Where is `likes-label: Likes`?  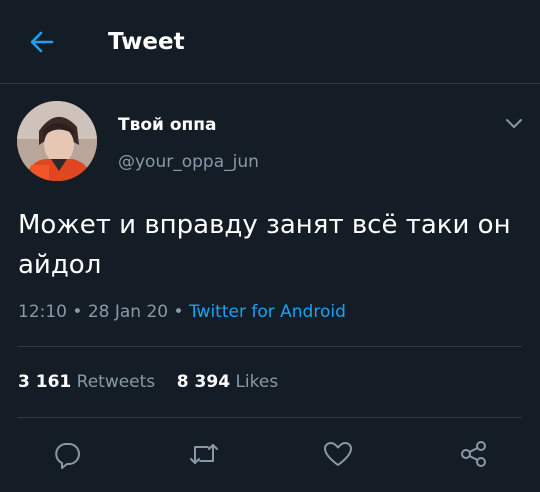 likes-label: Likes is located at coordinates (257, 382).